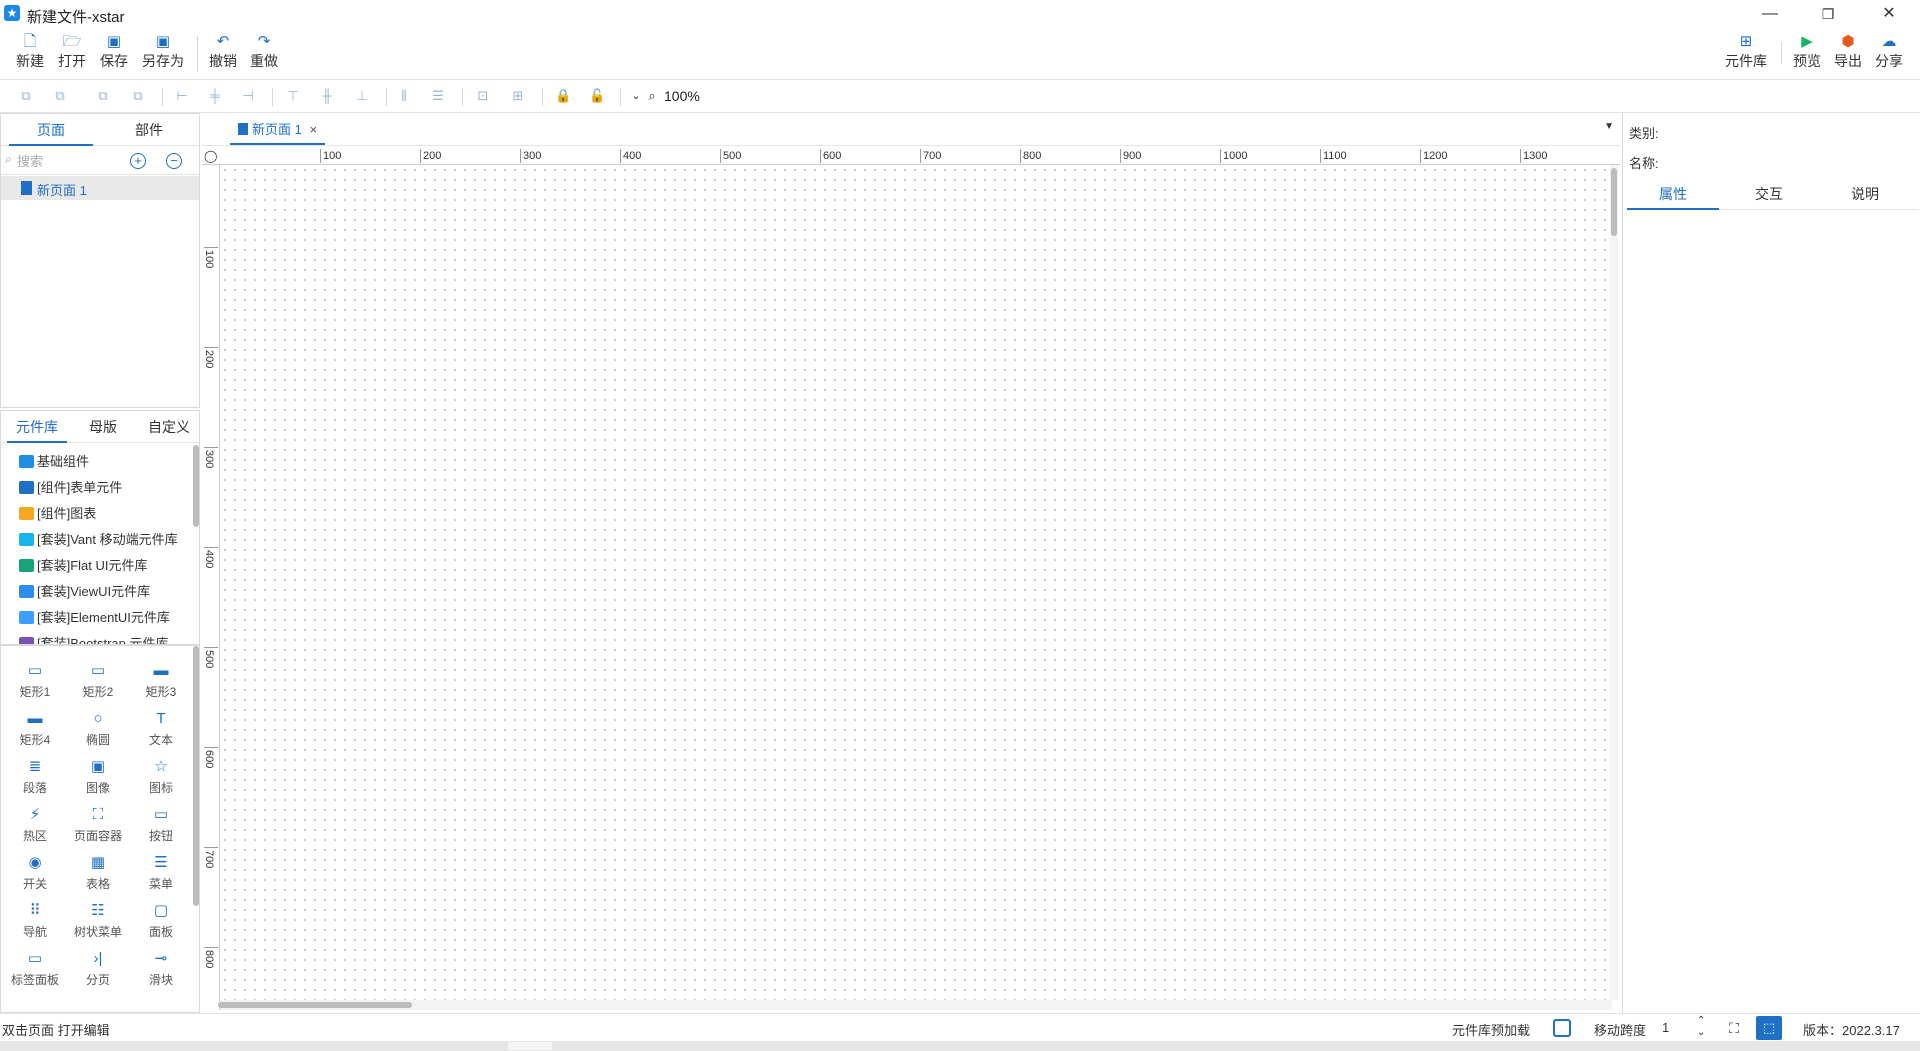 The image size is (1920, 1051). What do you see at coordinates (563, 96) in the screenshot?
I see `lock-icon: 🔒` at bounding box center [563, 96].